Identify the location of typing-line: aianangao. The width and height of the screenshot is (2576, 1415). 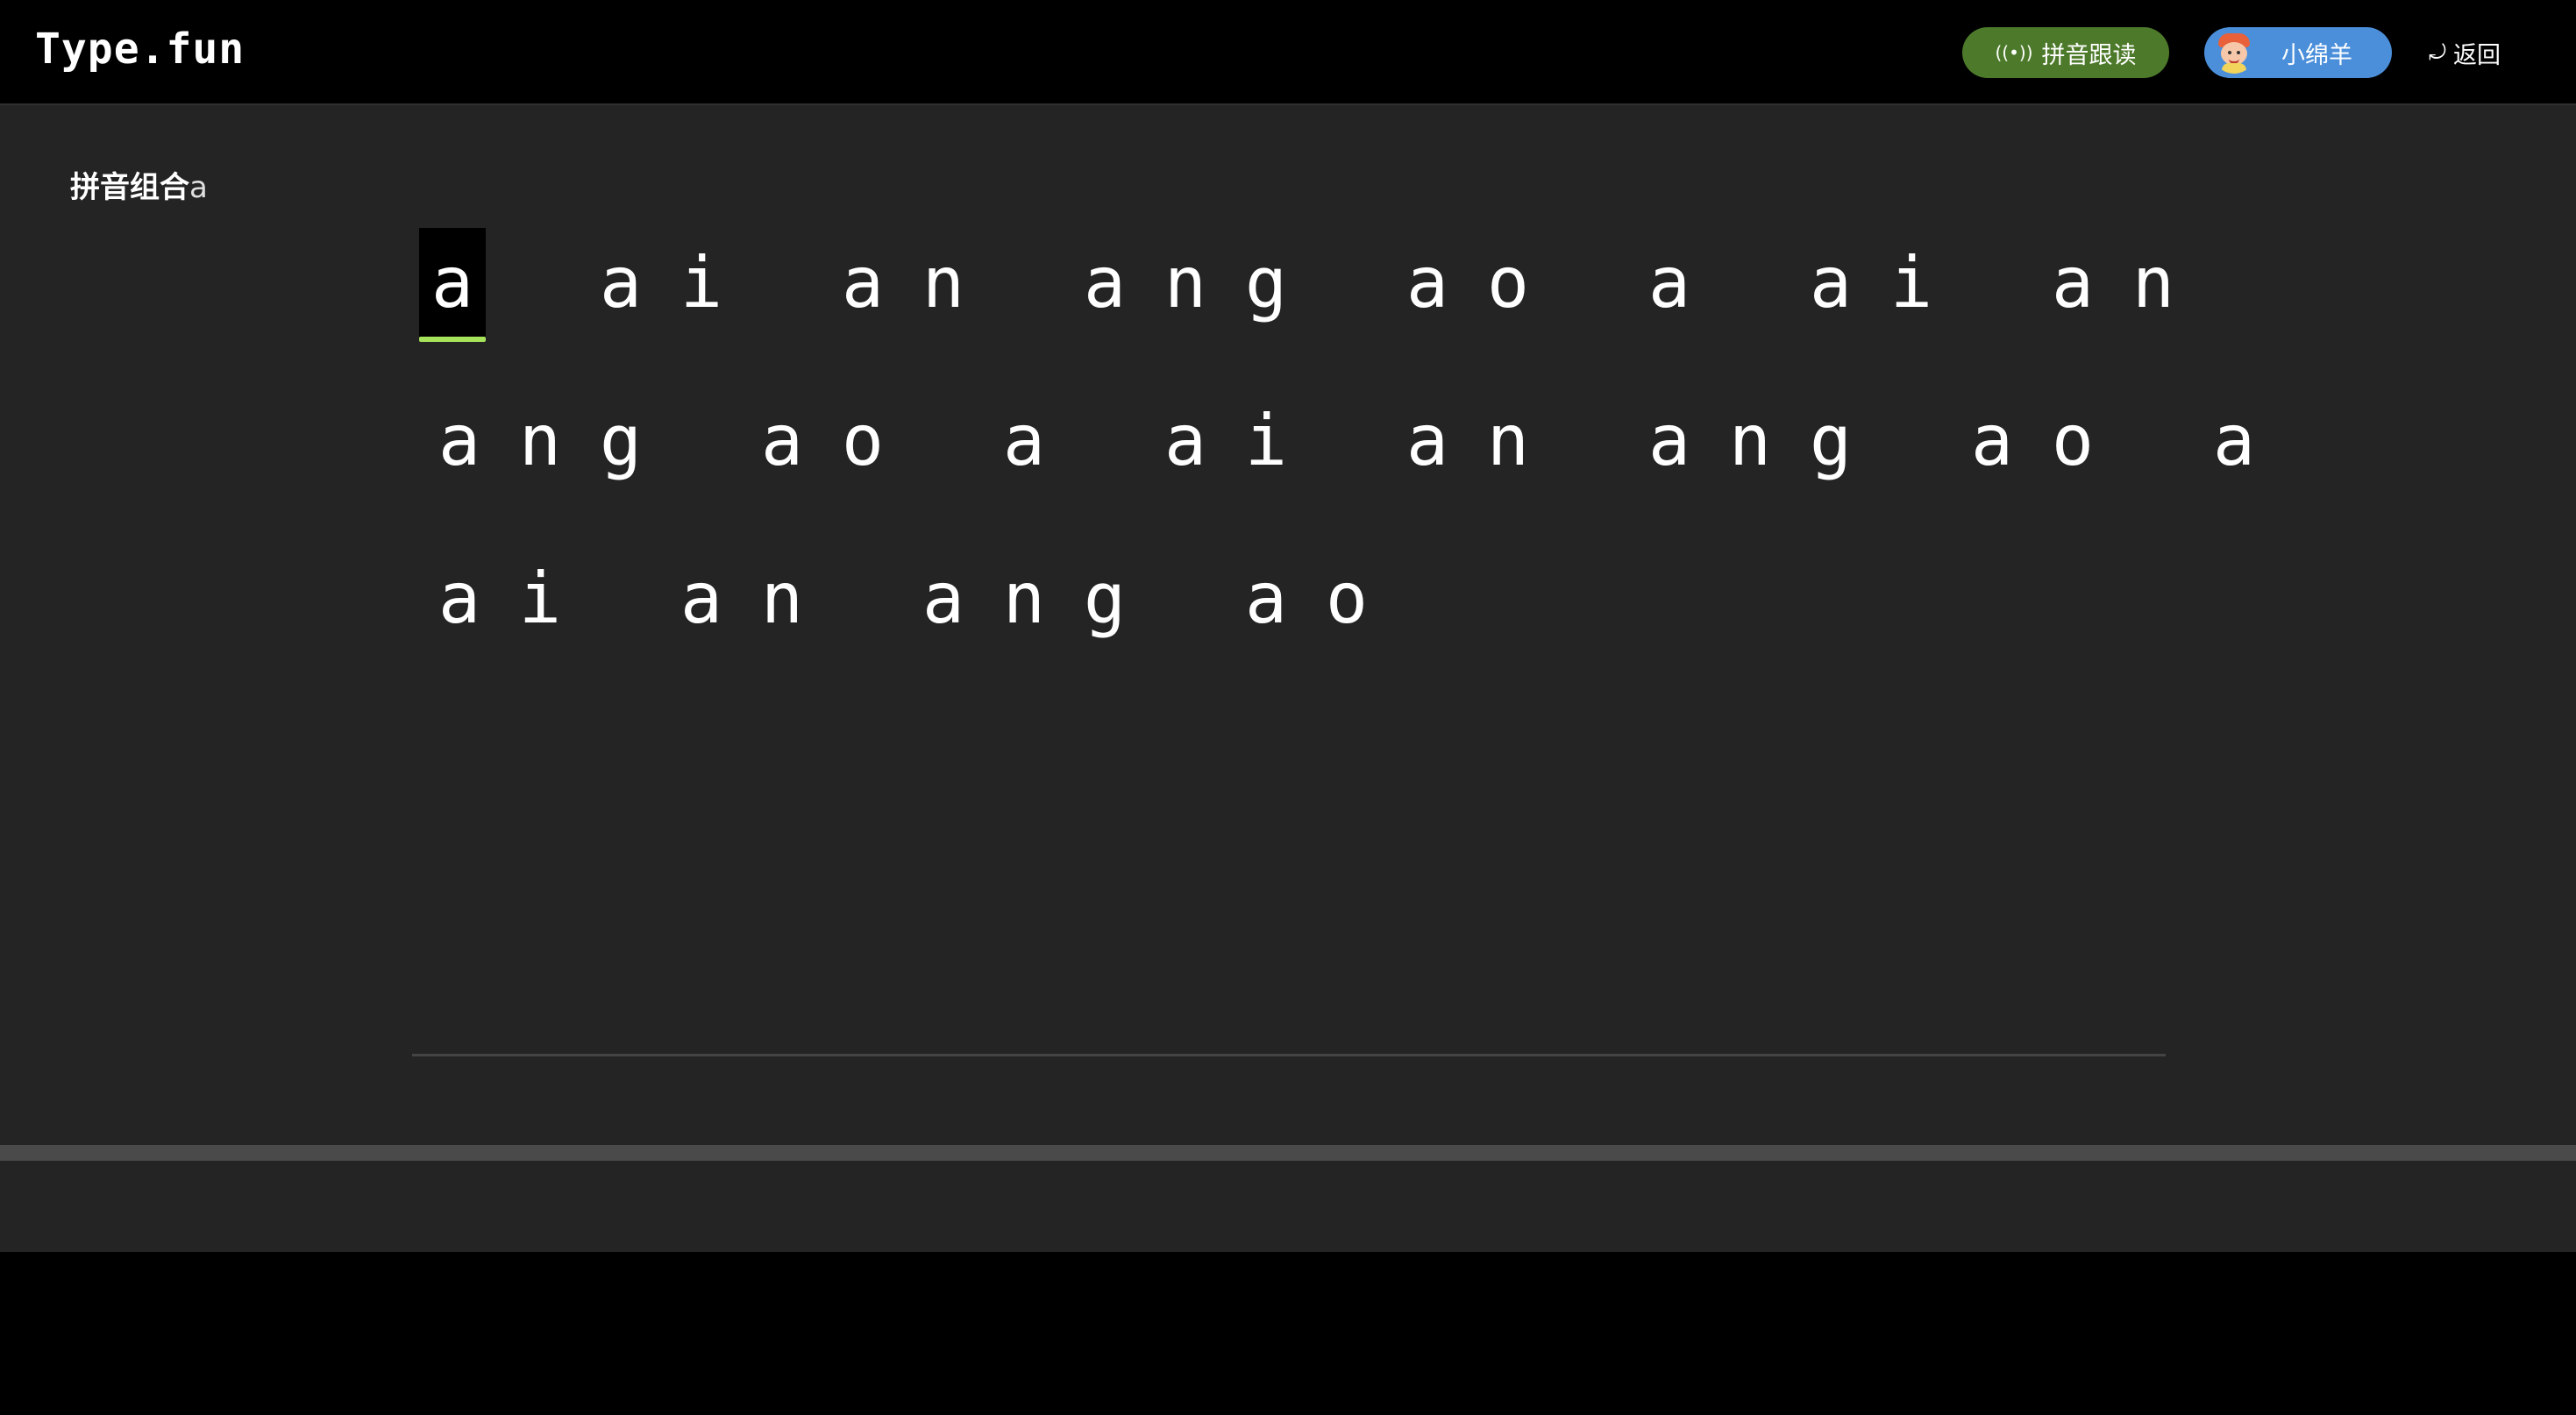
(1296, 622).